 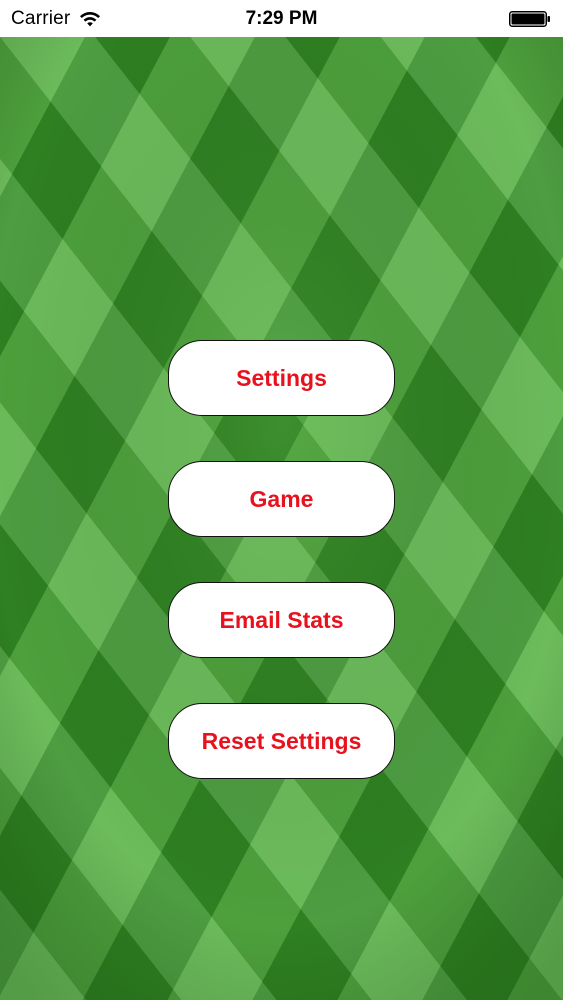 What do you see at coordinates (281, 499) in the screenshot?
I see `game-button: Game` at bounding box center [281, 499].